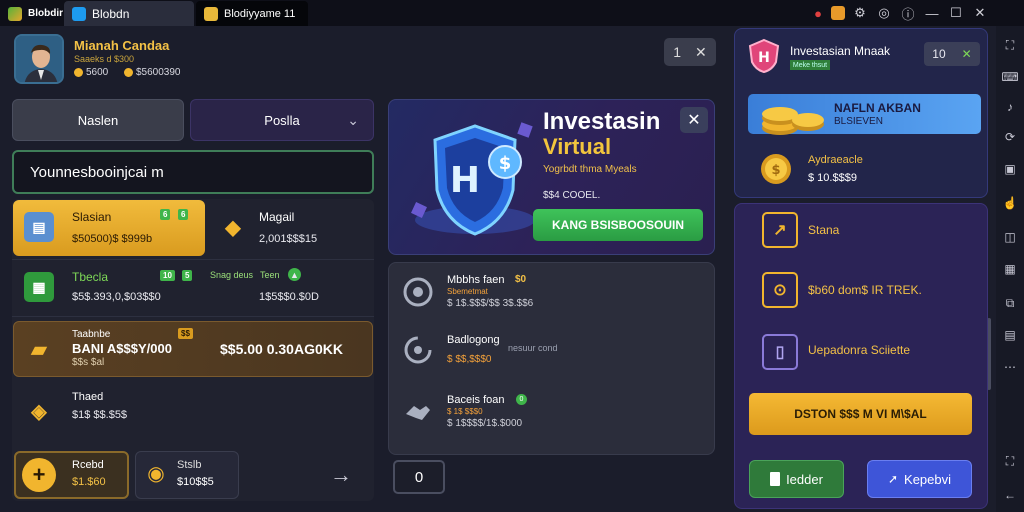 The height and width of the screenshot is (512, 1024). Describe the element at coordinates (79, 13) in the screenshot. I see `twitter-bird-icon` at that location.